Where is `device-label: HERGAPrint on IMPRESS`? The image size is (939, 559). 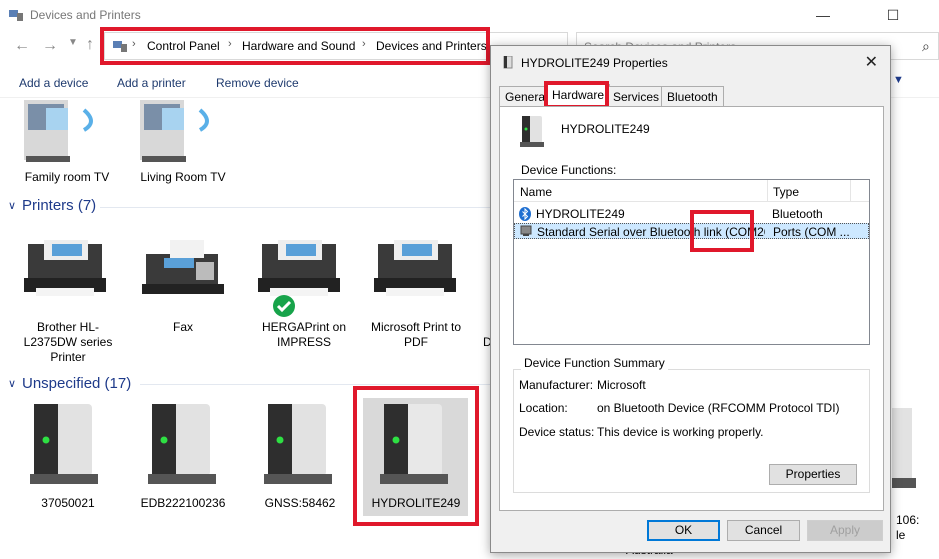
device-label: HERGAPrint on IMPRESS is located at coordinates (304, 334).